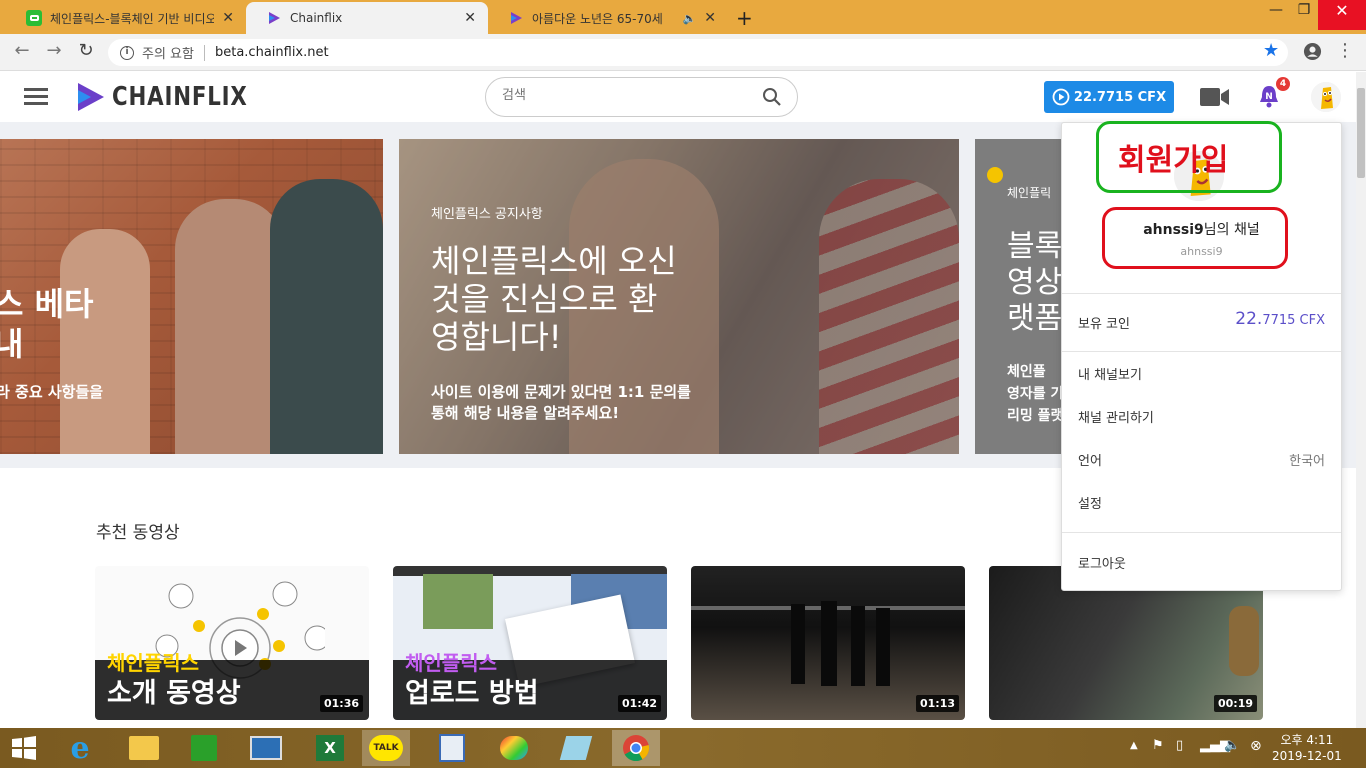  I want to click on tray-expand-icon: ▲, so click(1134, 745).